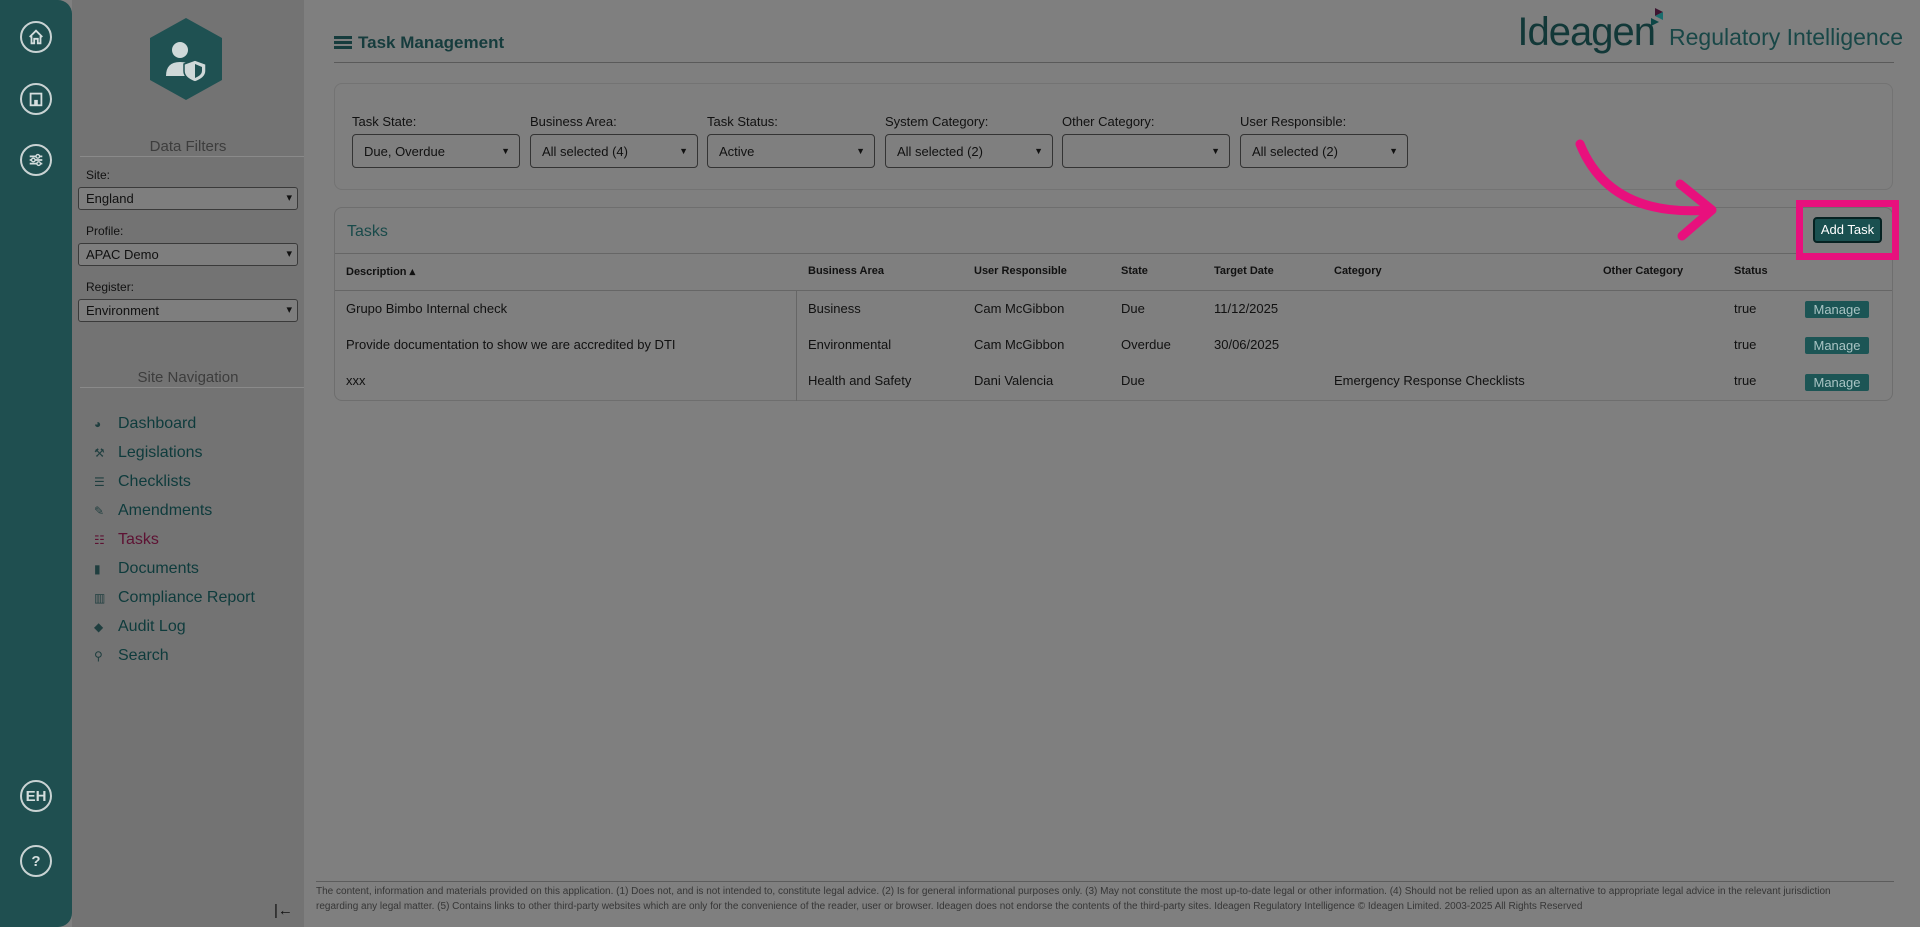  Describe the element at coordinates (1429, 380) in the screenshot. I see `cell-category: Emergency Response Checklists` at that location.